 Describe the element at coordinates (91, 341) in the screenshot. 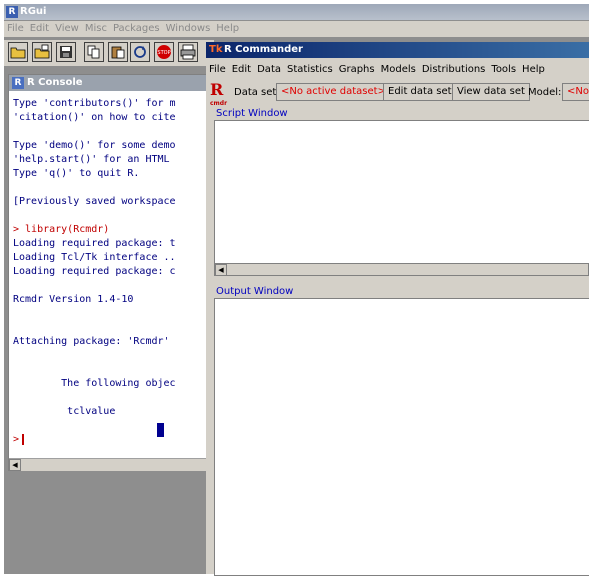

I see `console-line: Attaching package: 'Rcmdr'` at that location.